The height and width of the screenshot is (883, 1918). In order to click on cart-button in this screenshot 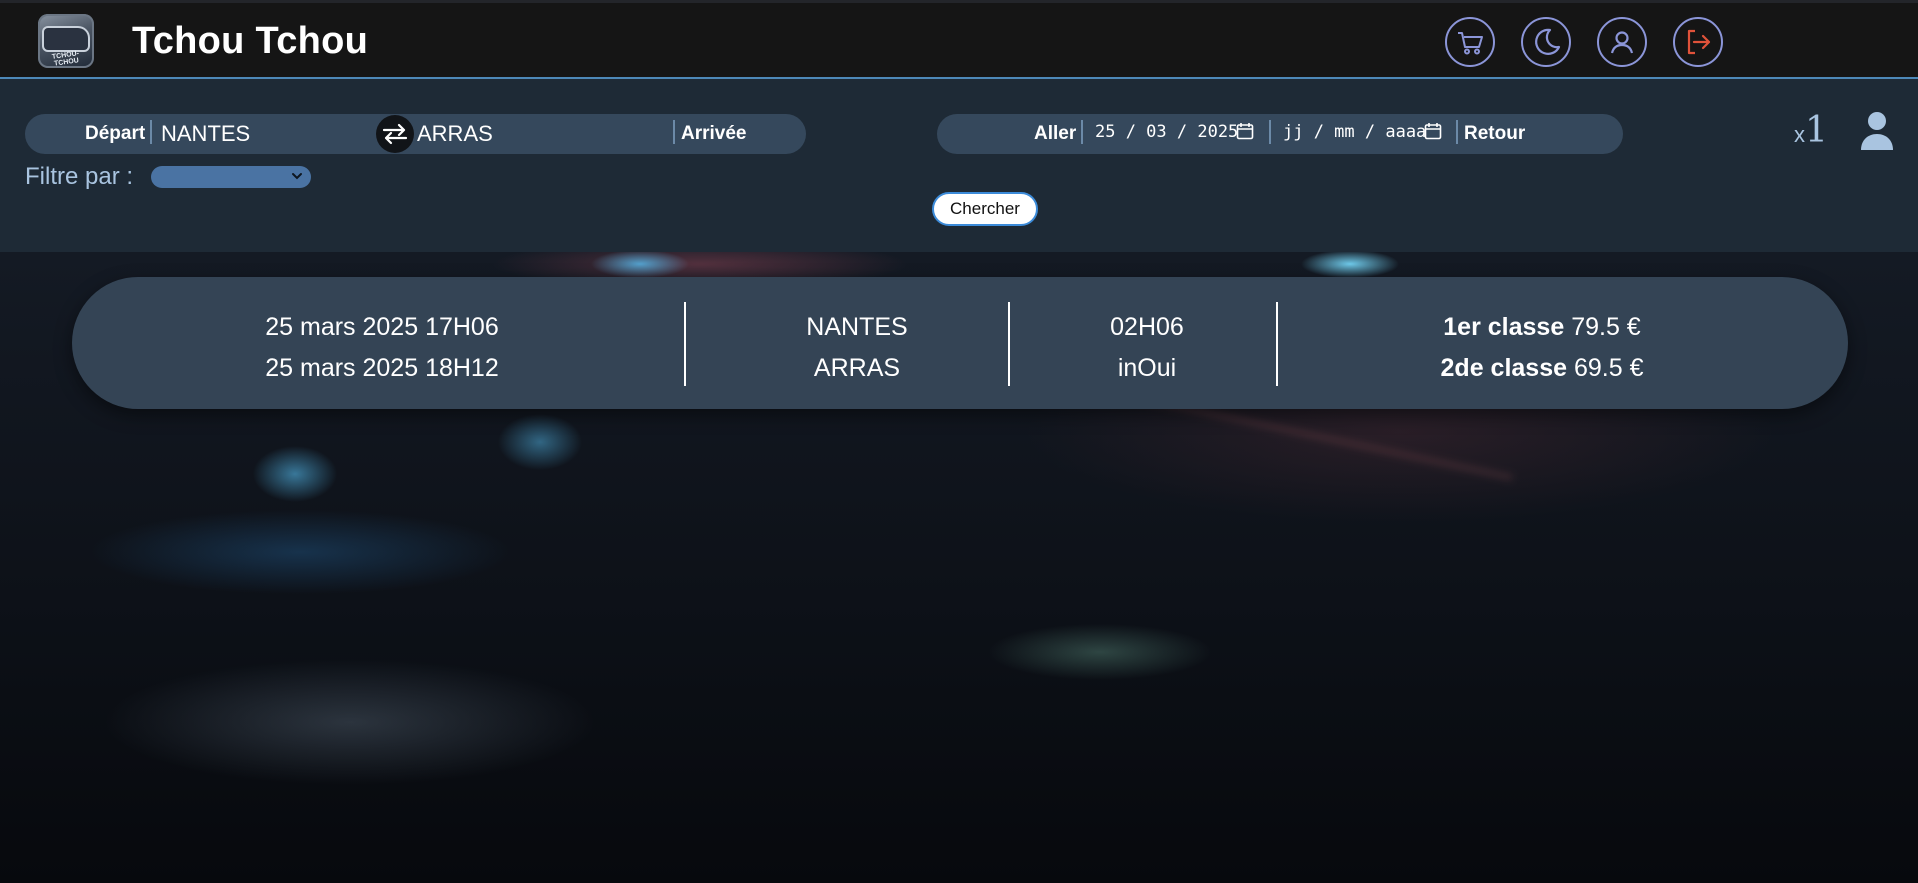, I will do `click(1470, 42)`.